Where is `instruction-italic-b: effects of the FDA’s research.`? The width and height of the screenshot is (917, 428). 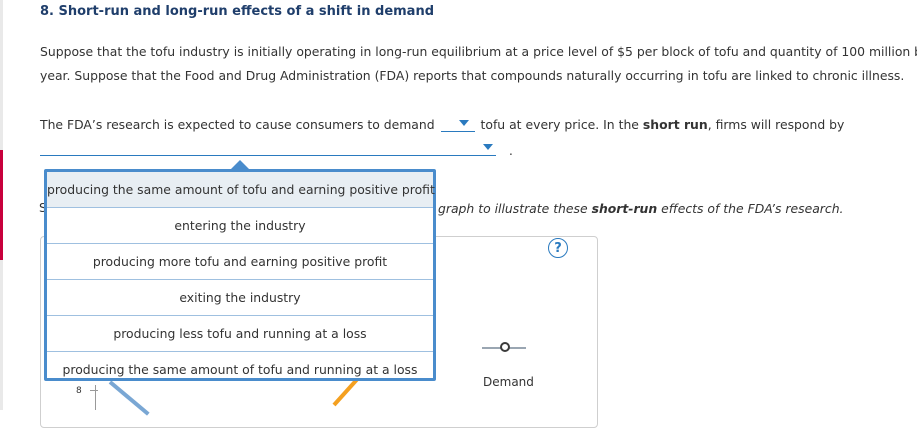 instruction-italic-b: effects of the FDA’s research. is located at coordinates (752, 208).